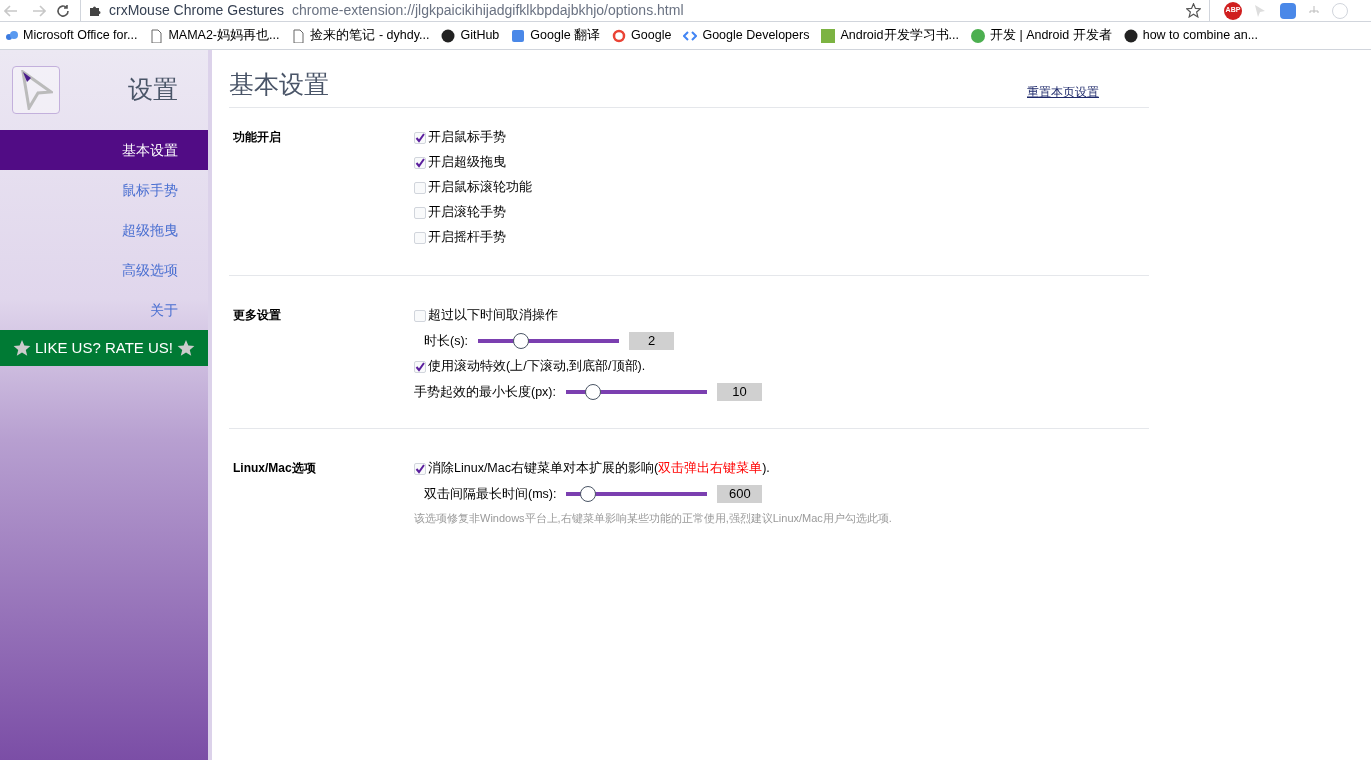 Image resolution: width=1371 pixels, height=760 pixels. Describe the element at coordinates (274, 468) in the screenshot. I see `section-heading: Linux/Mac选项` at that location.